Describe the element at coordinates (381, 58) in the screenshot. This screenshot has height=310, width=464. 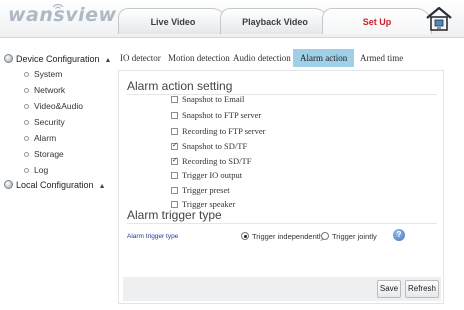
I see `subtab-armed-time: Armed time` at that location.